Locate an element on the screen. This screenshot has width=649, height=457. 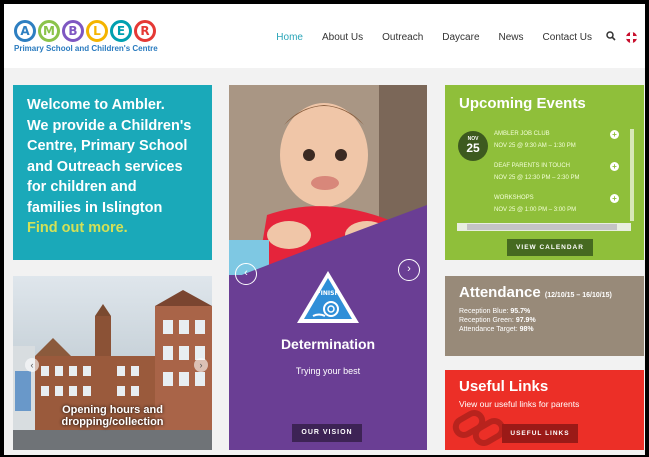
photo-caption: Opening hours and dropping/collection is located at coordinates (112, 416).